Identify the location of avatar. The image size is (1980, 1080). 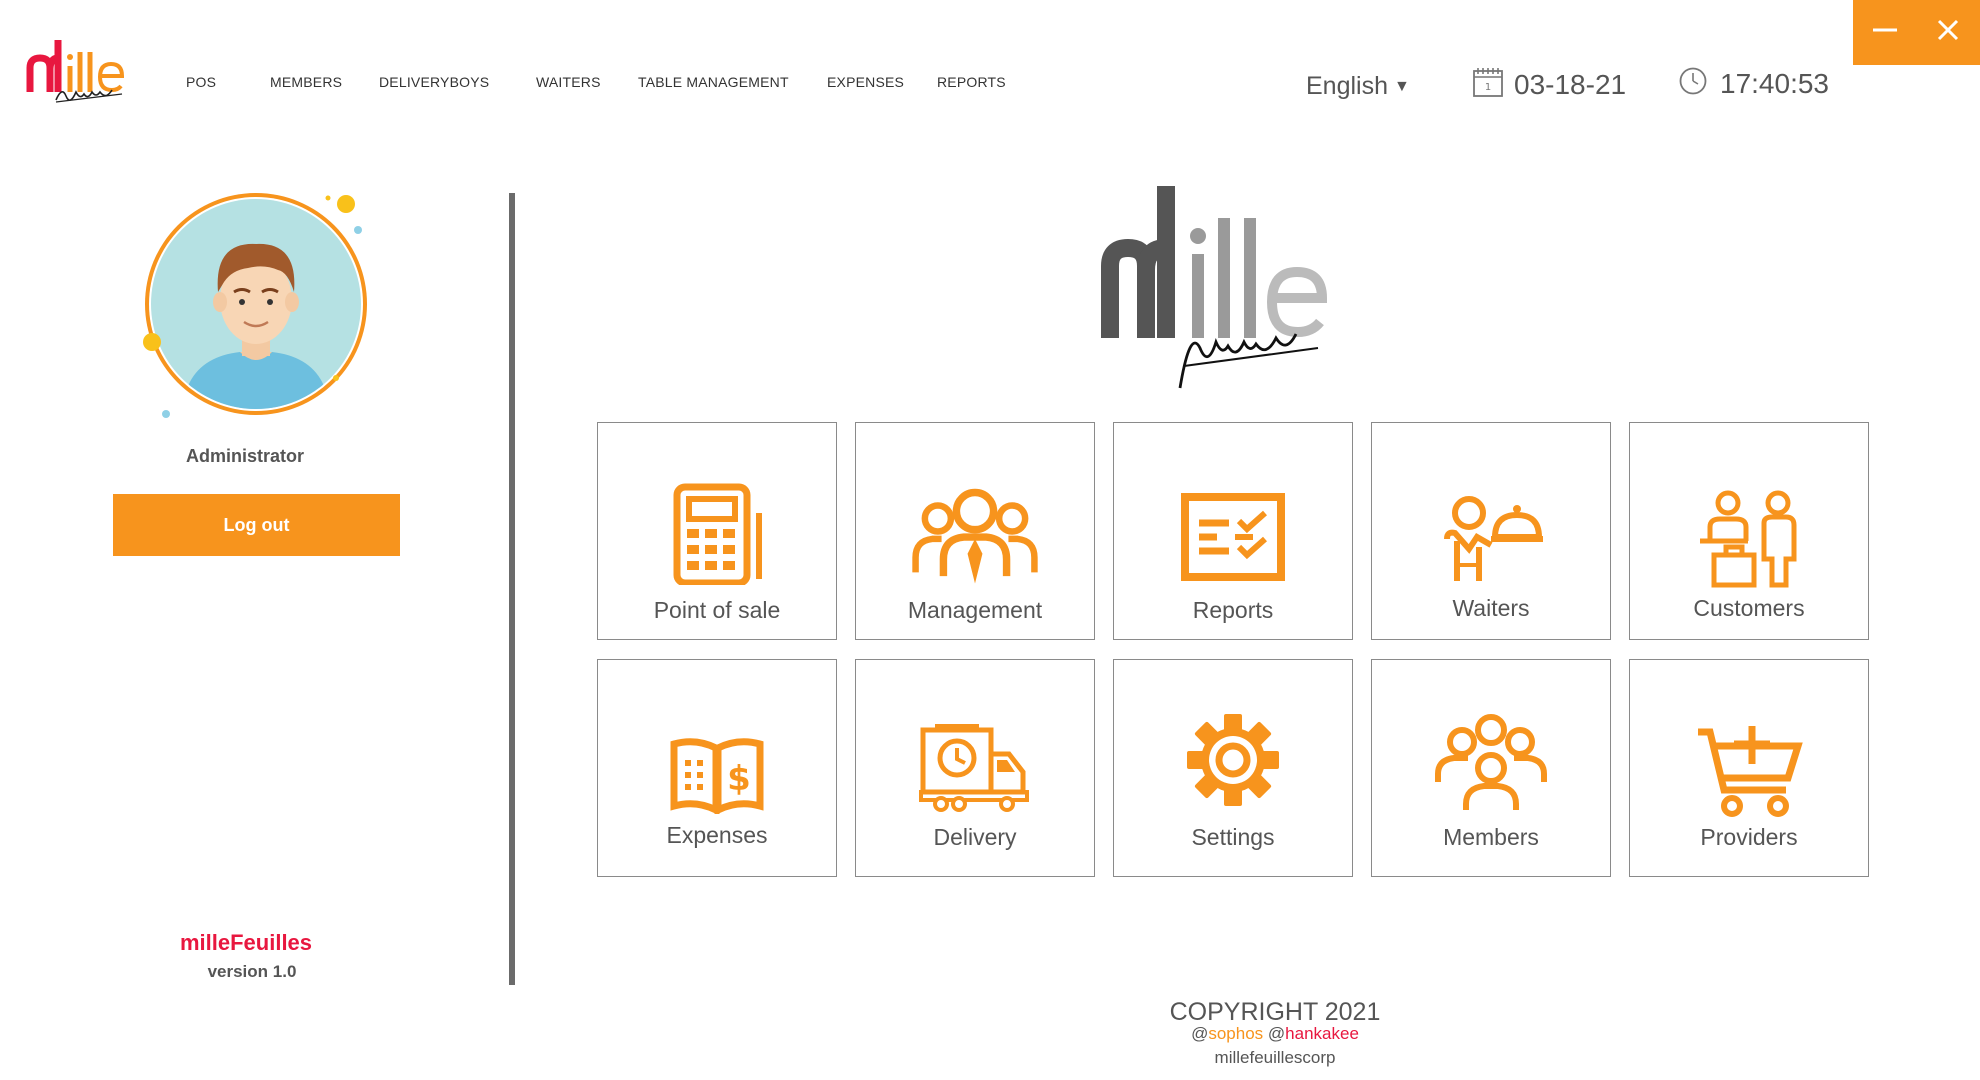
(256, 308).